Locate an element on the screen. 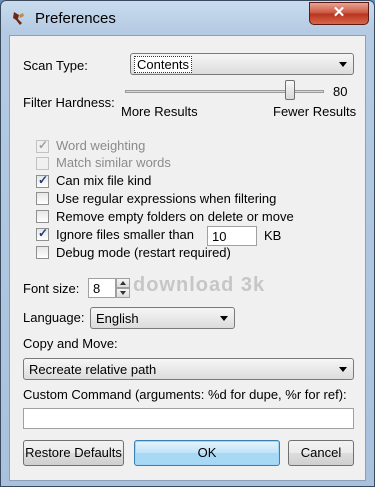 The image size is (375, 487). match-similar-label: Match similar words is located at coordinates (113, 162).